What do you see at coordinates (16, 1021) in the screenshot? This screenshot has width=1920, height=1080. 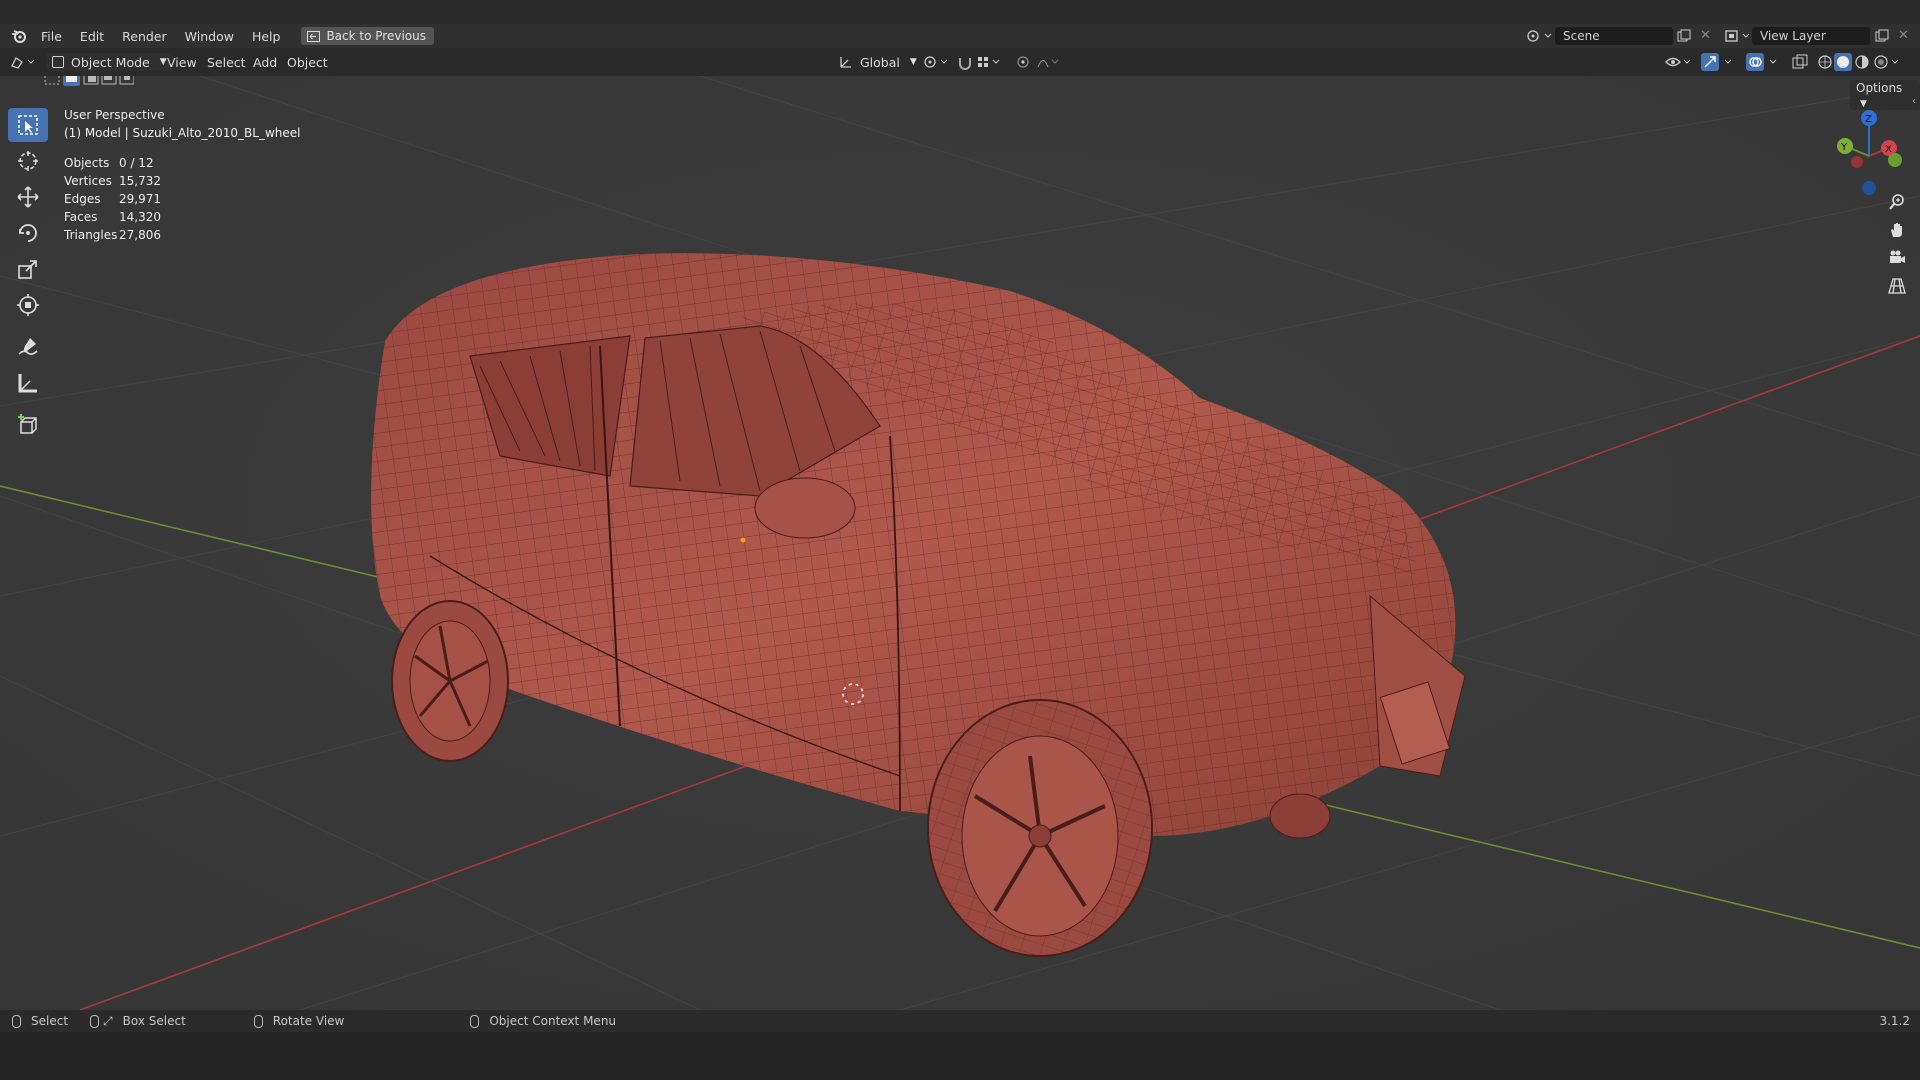 I see `mouse-left-icon` at bounding box center [16, 1021].